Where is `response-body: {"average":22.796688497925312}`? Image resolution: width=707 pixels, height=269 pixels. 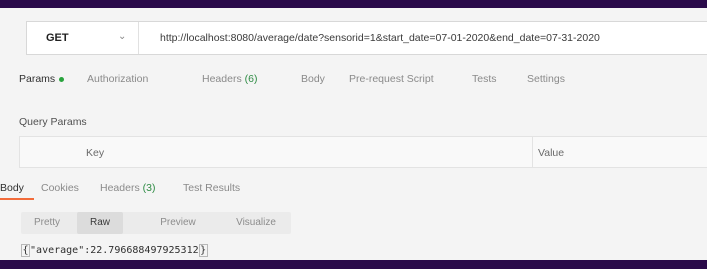 response-body: {"average":22.796688497925312} is located at coordinates (114, 250).